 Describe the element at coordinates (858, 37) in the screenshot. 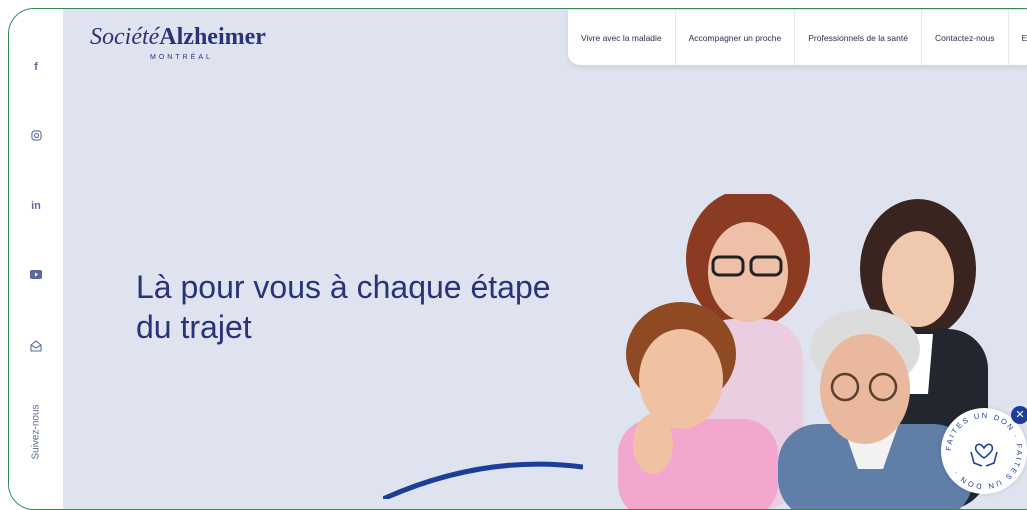

I see `nav-professionnels: Professionnels de la santé` at that location.